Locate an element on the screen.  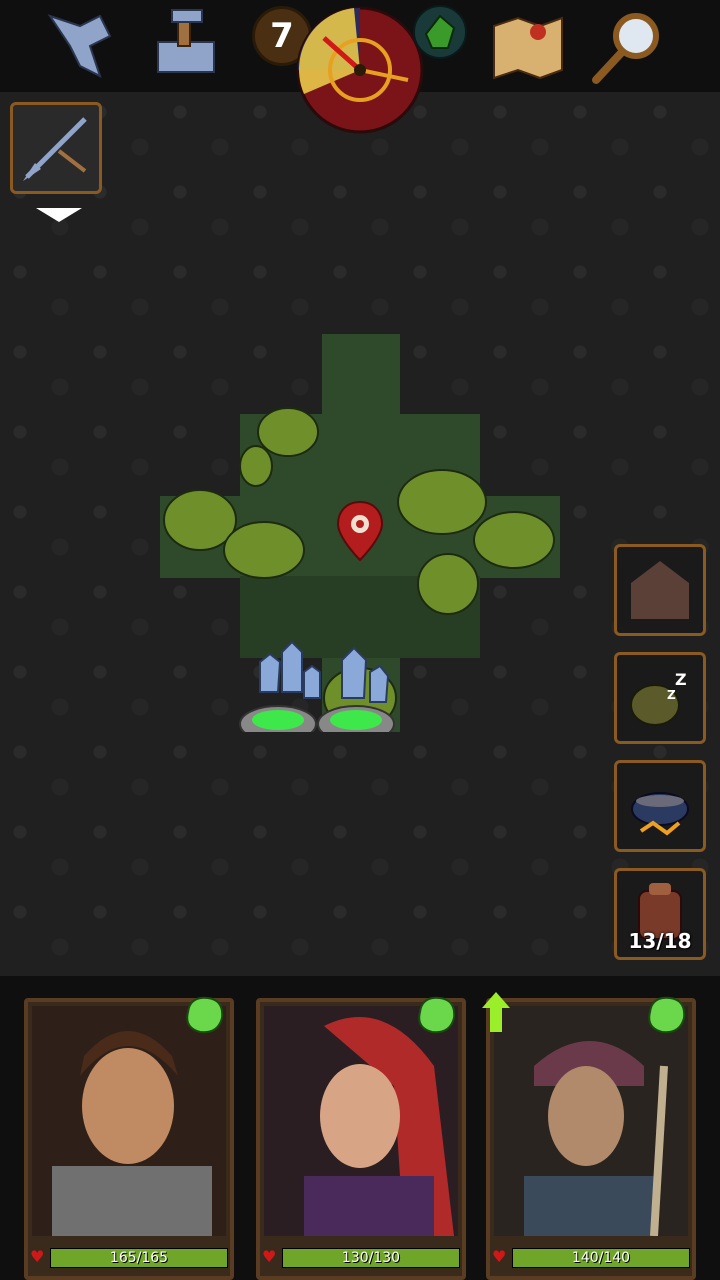
health-bar: 130/130 is located at coordinates (371, 1258).